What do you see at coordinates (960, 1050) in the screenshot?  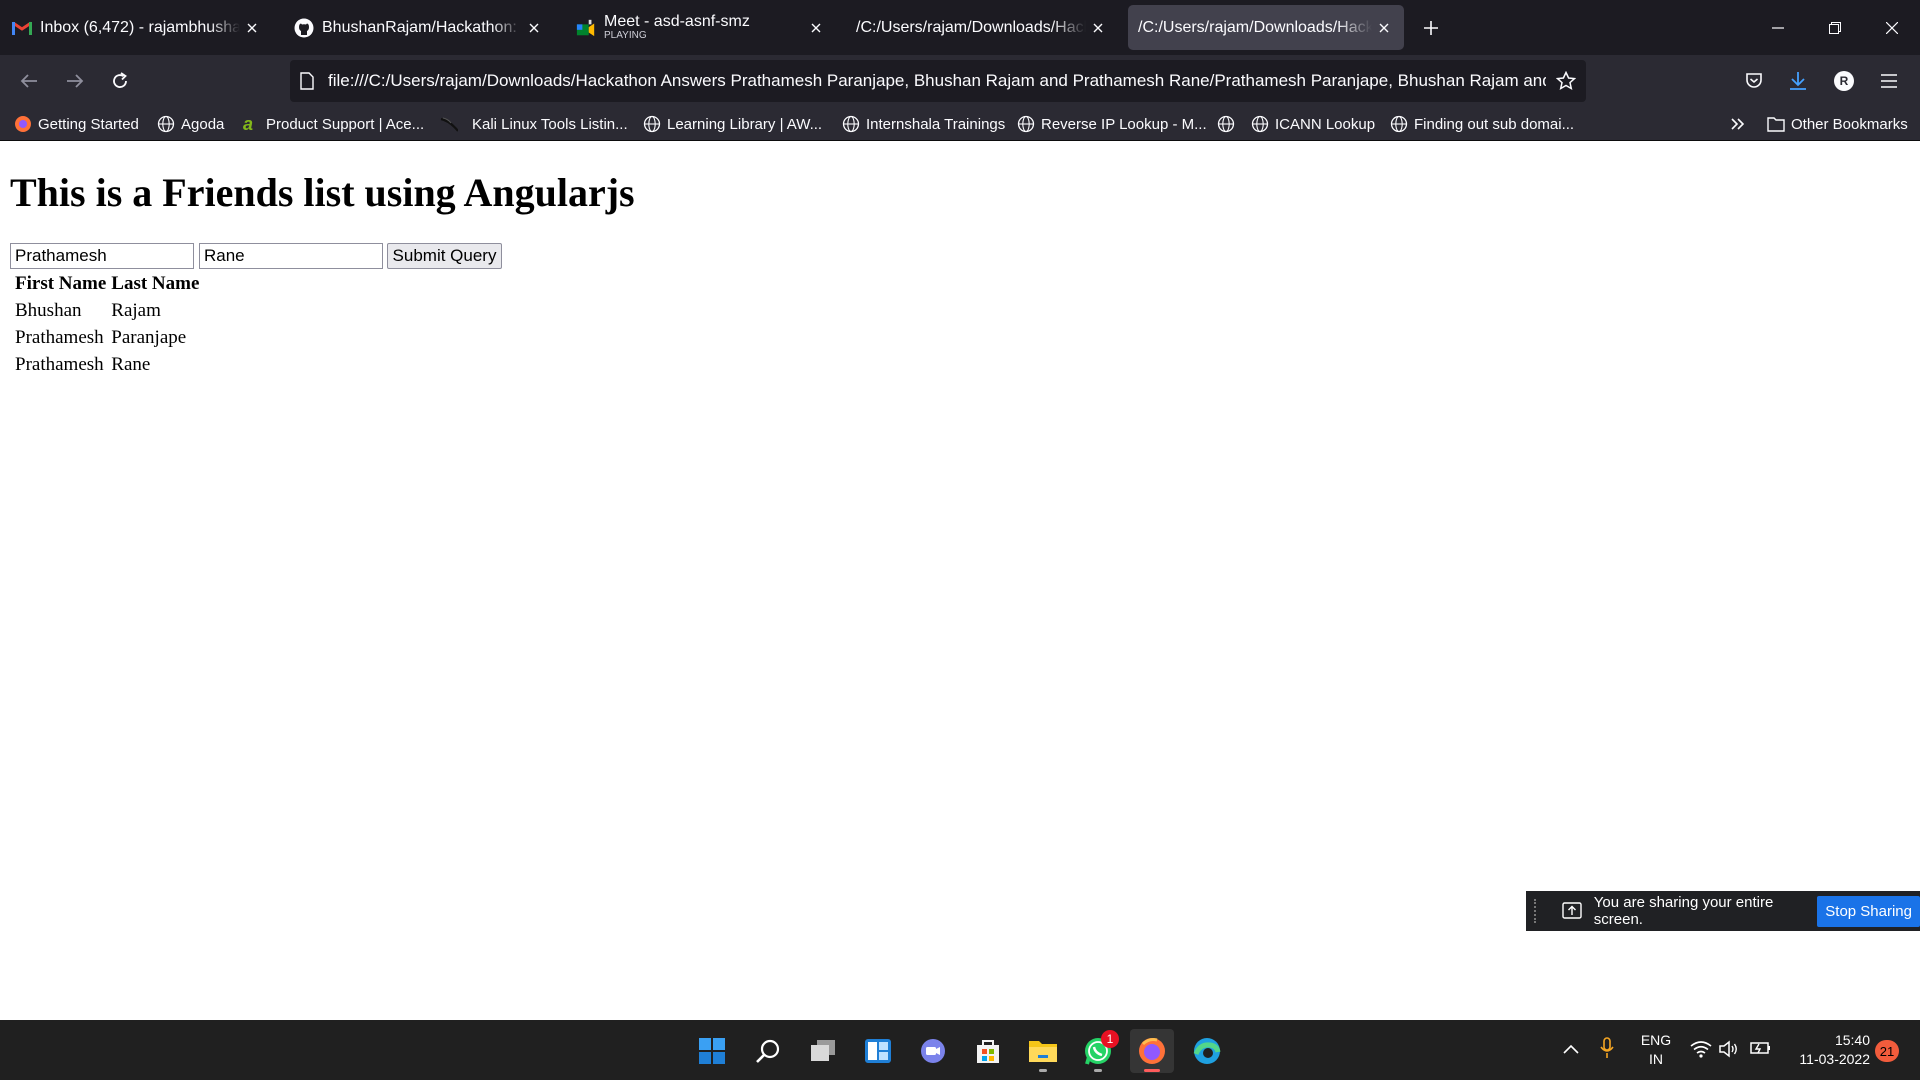 I see `windows-taskbar: 1 ENG IN 15:40 11-03-2022 21` at bounding box center [960, 1050].